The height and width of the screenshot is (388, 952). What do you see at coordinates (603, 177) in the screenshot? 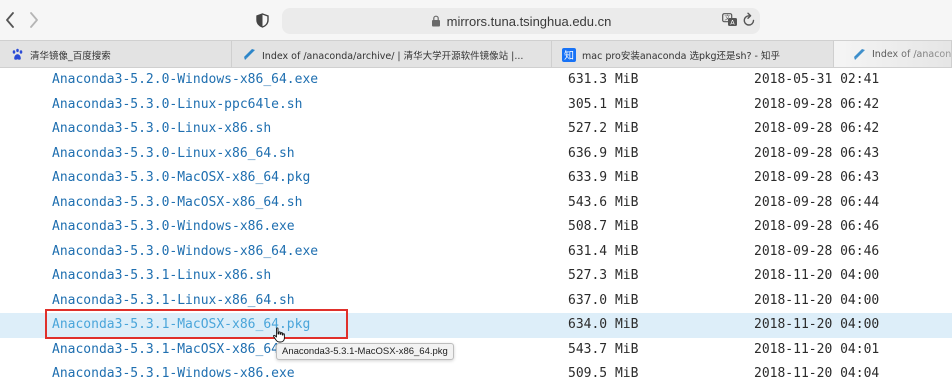
I see `file-size: 633.9 MiB` at bounding box center [603, 177].